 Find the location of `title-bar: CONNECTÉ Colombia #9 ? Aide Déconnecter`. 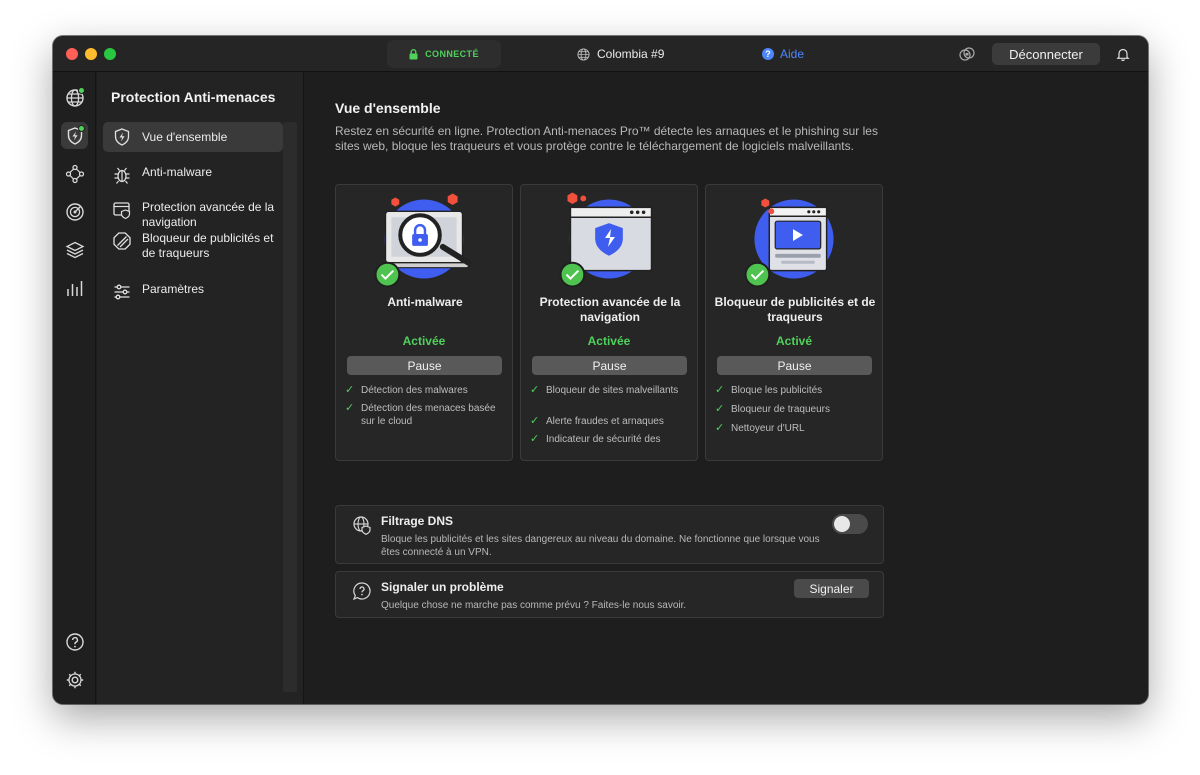

title-bar: CONNECTÉ Colombia #9 ? Aide Déconnecter is located at coordinates (600, 54).